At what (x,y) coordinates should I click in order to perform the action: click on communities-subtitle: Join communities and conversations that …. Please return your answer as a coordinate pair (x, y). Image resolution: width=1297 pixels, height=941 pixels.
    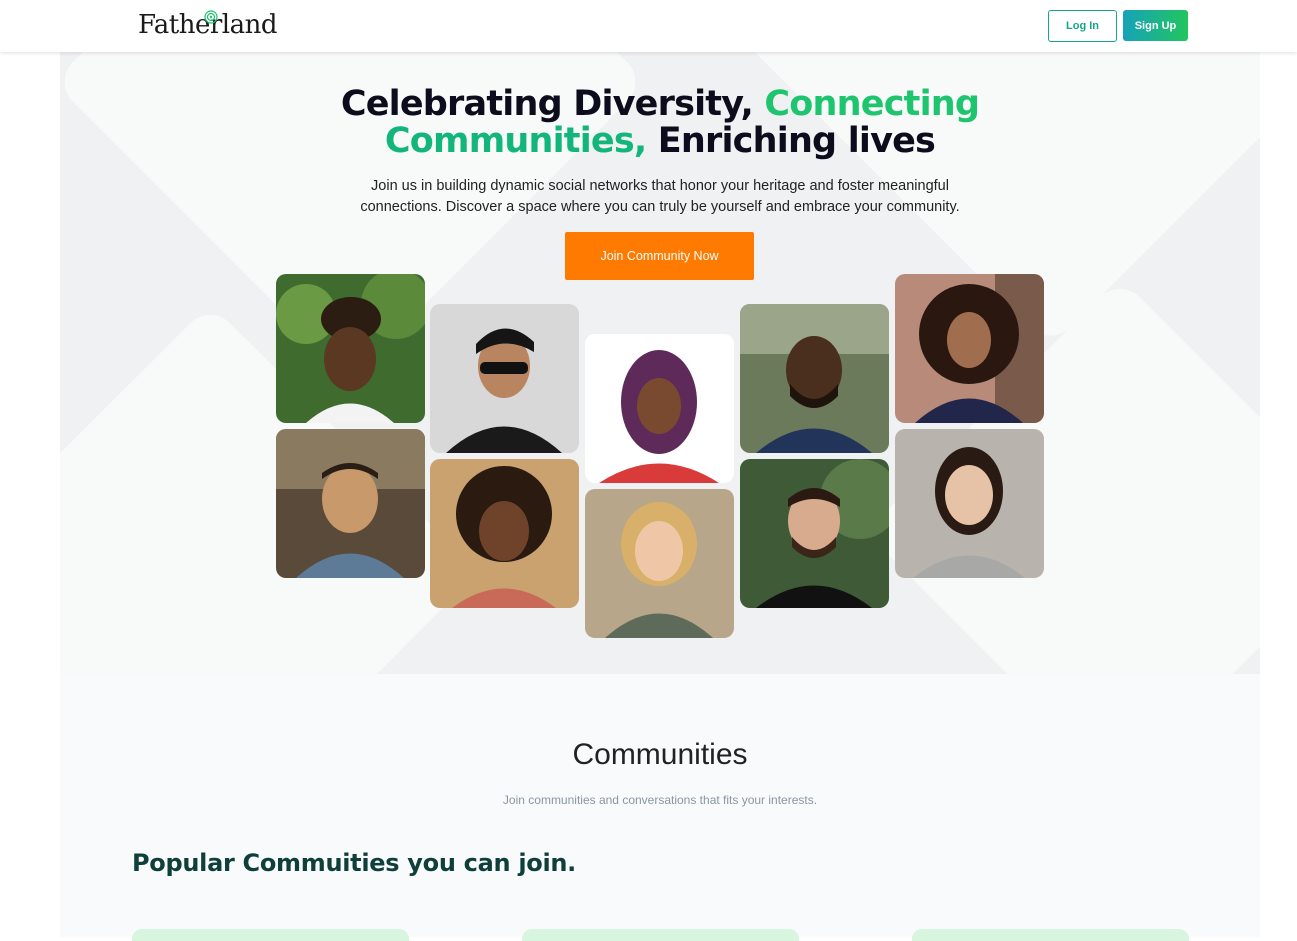
    Looking at the image, I should click on (660, 800).